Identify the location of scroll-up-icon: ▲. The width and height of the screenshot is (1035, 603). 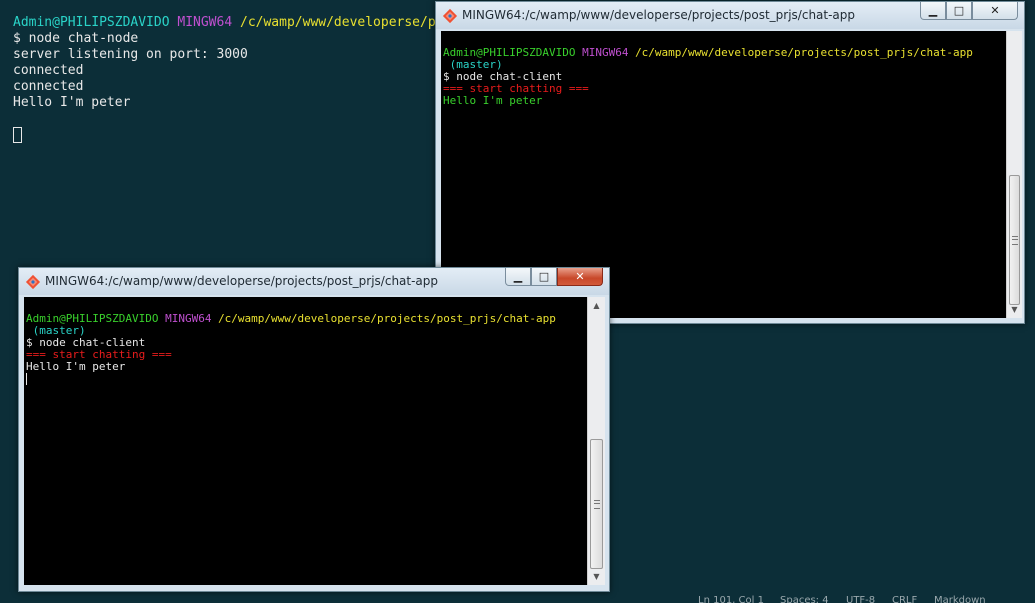
(596, 305).